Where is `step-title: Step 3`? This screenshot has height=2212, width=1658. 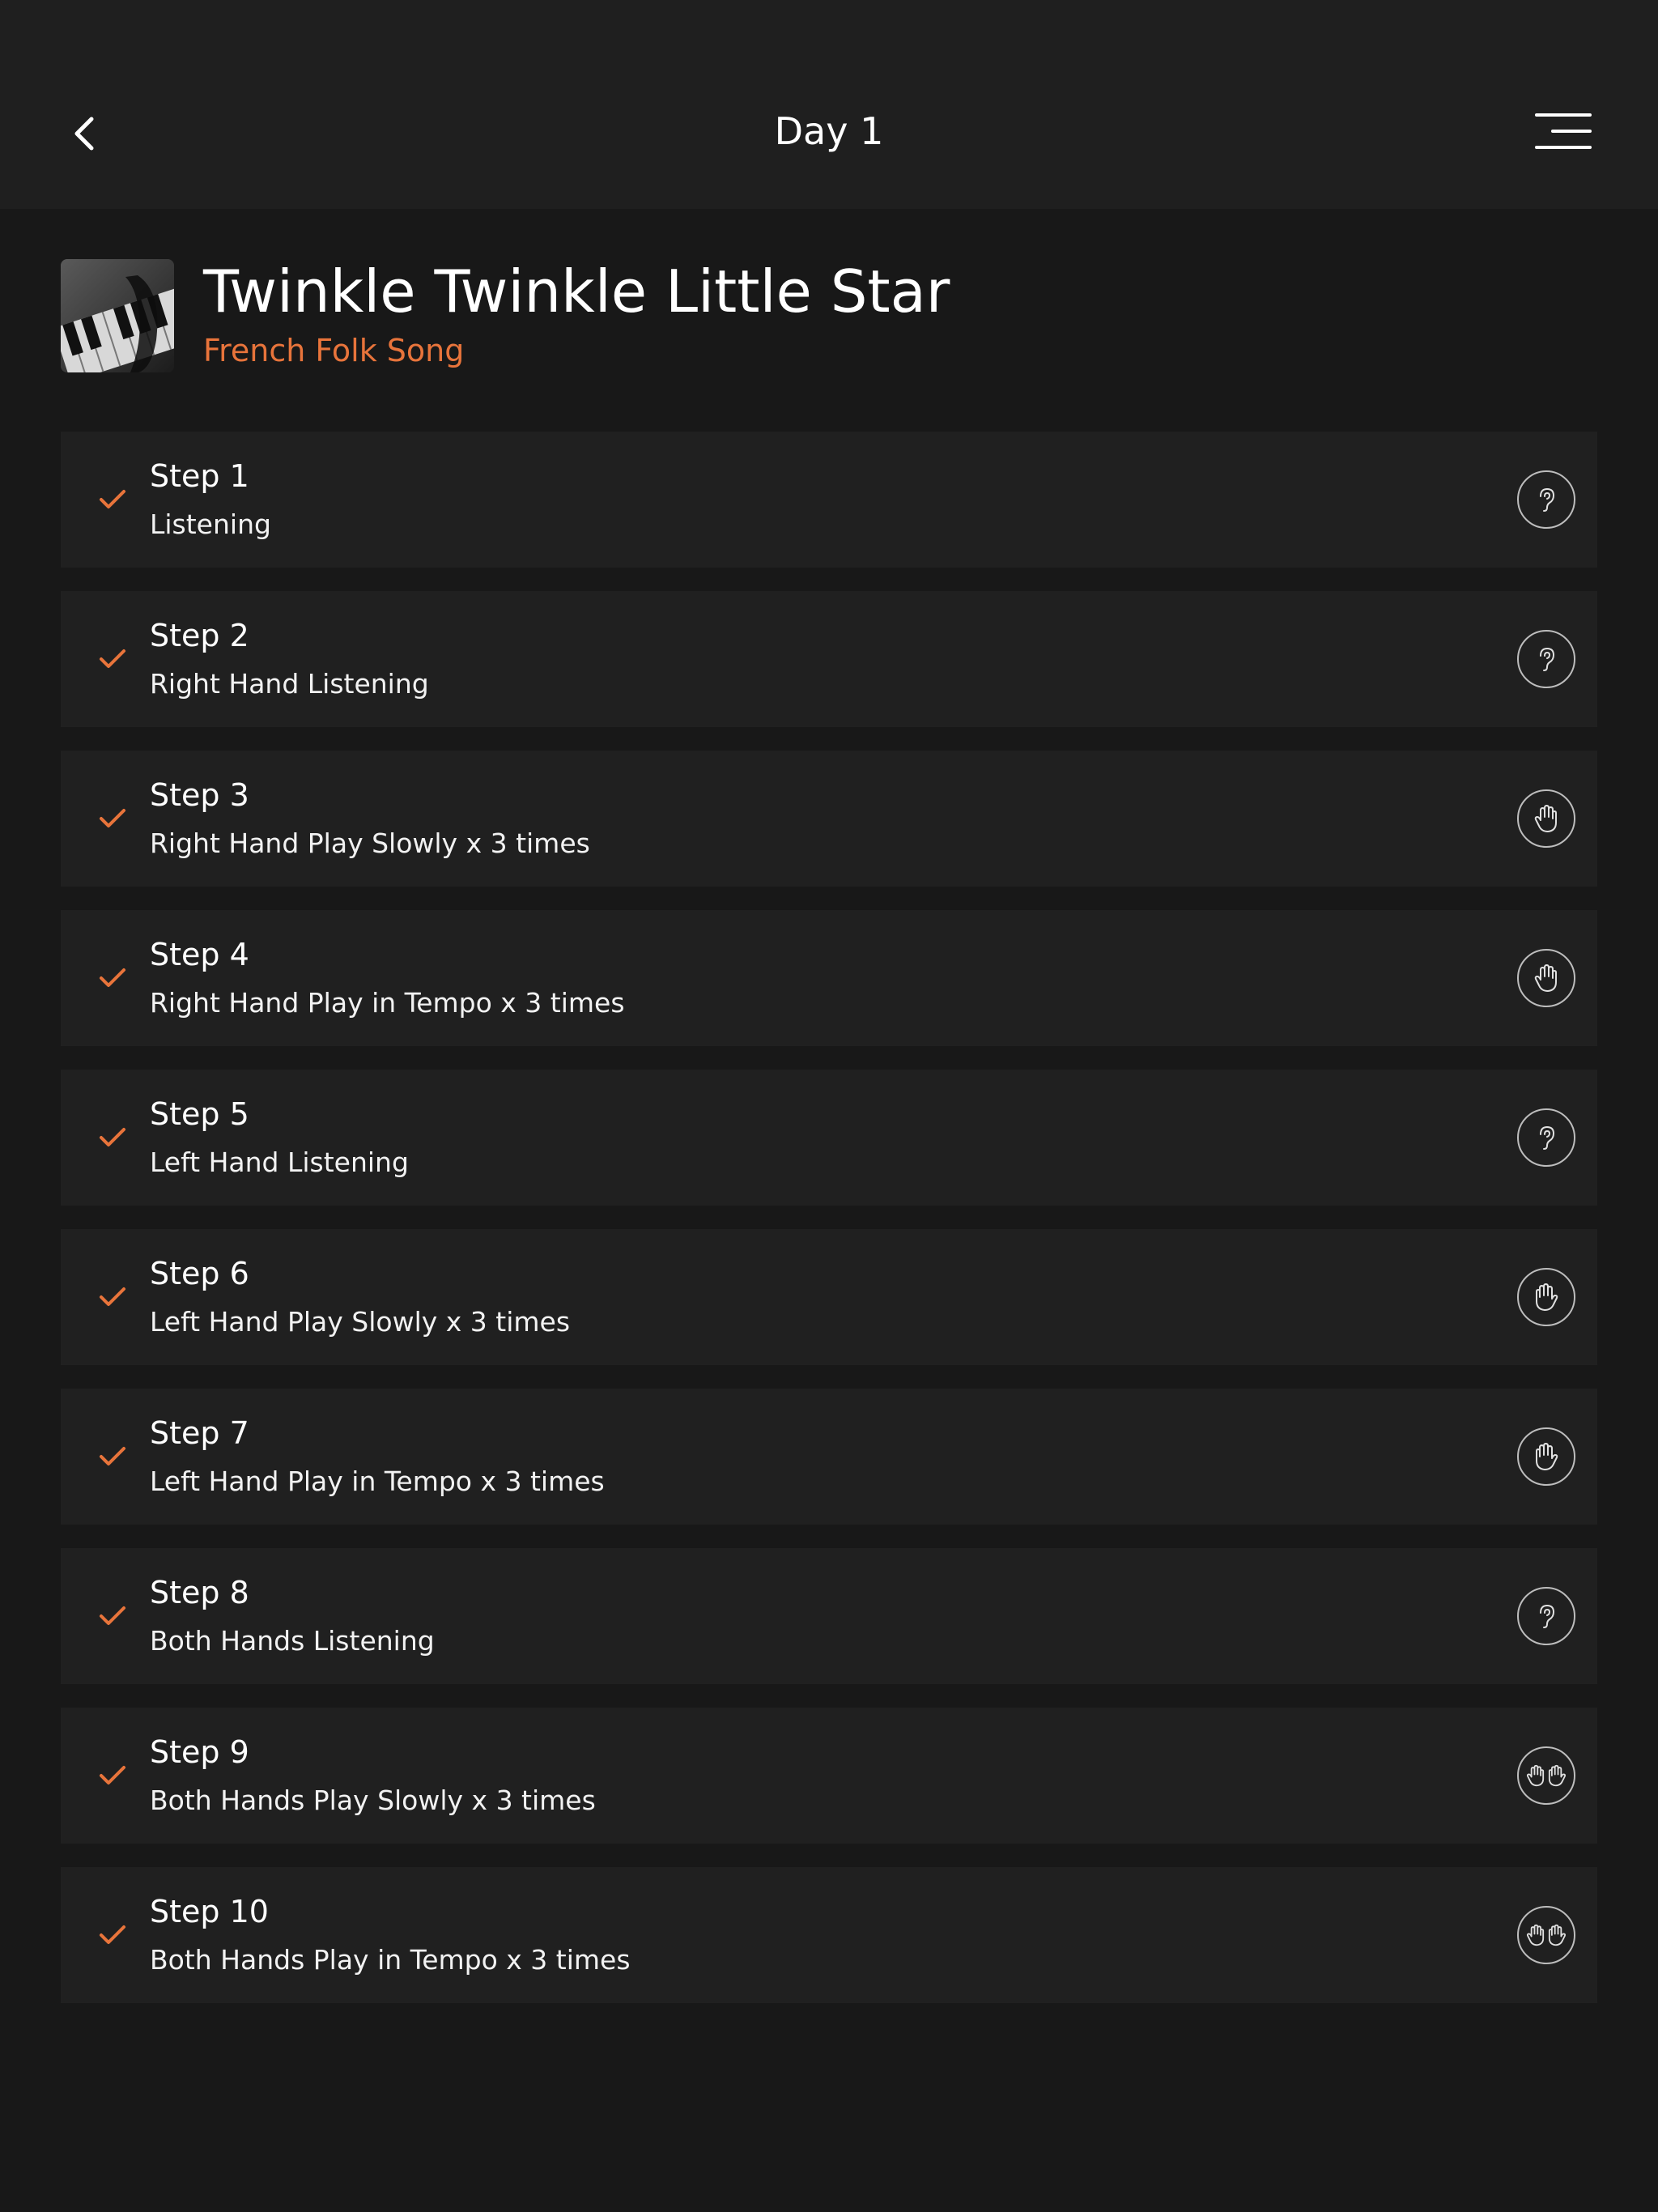
step-title: Step 3 is located at coordinates (199, 795).